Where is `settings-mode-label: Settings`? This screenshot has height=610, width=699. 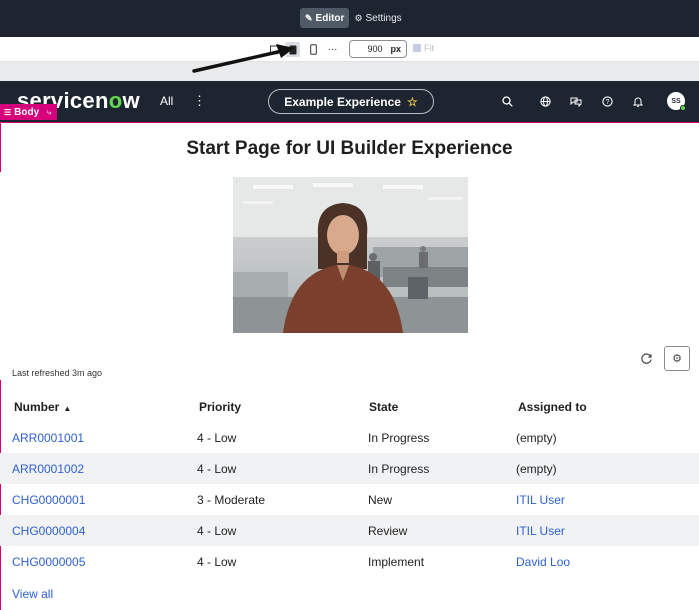 settings-mode-label: Settings is located at coordinates (383, 18).